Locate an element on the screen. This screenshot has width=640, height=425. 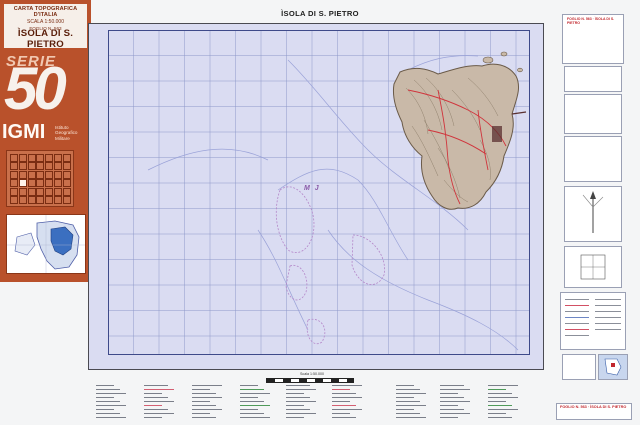
harbour-pier is located at coordinates (519, 113).